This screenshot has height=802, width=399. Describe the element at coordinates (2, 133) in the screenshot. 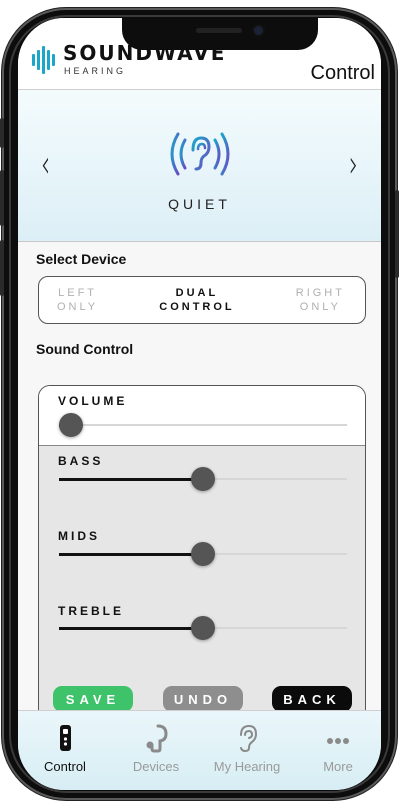

I see `silent-switch` at that location.